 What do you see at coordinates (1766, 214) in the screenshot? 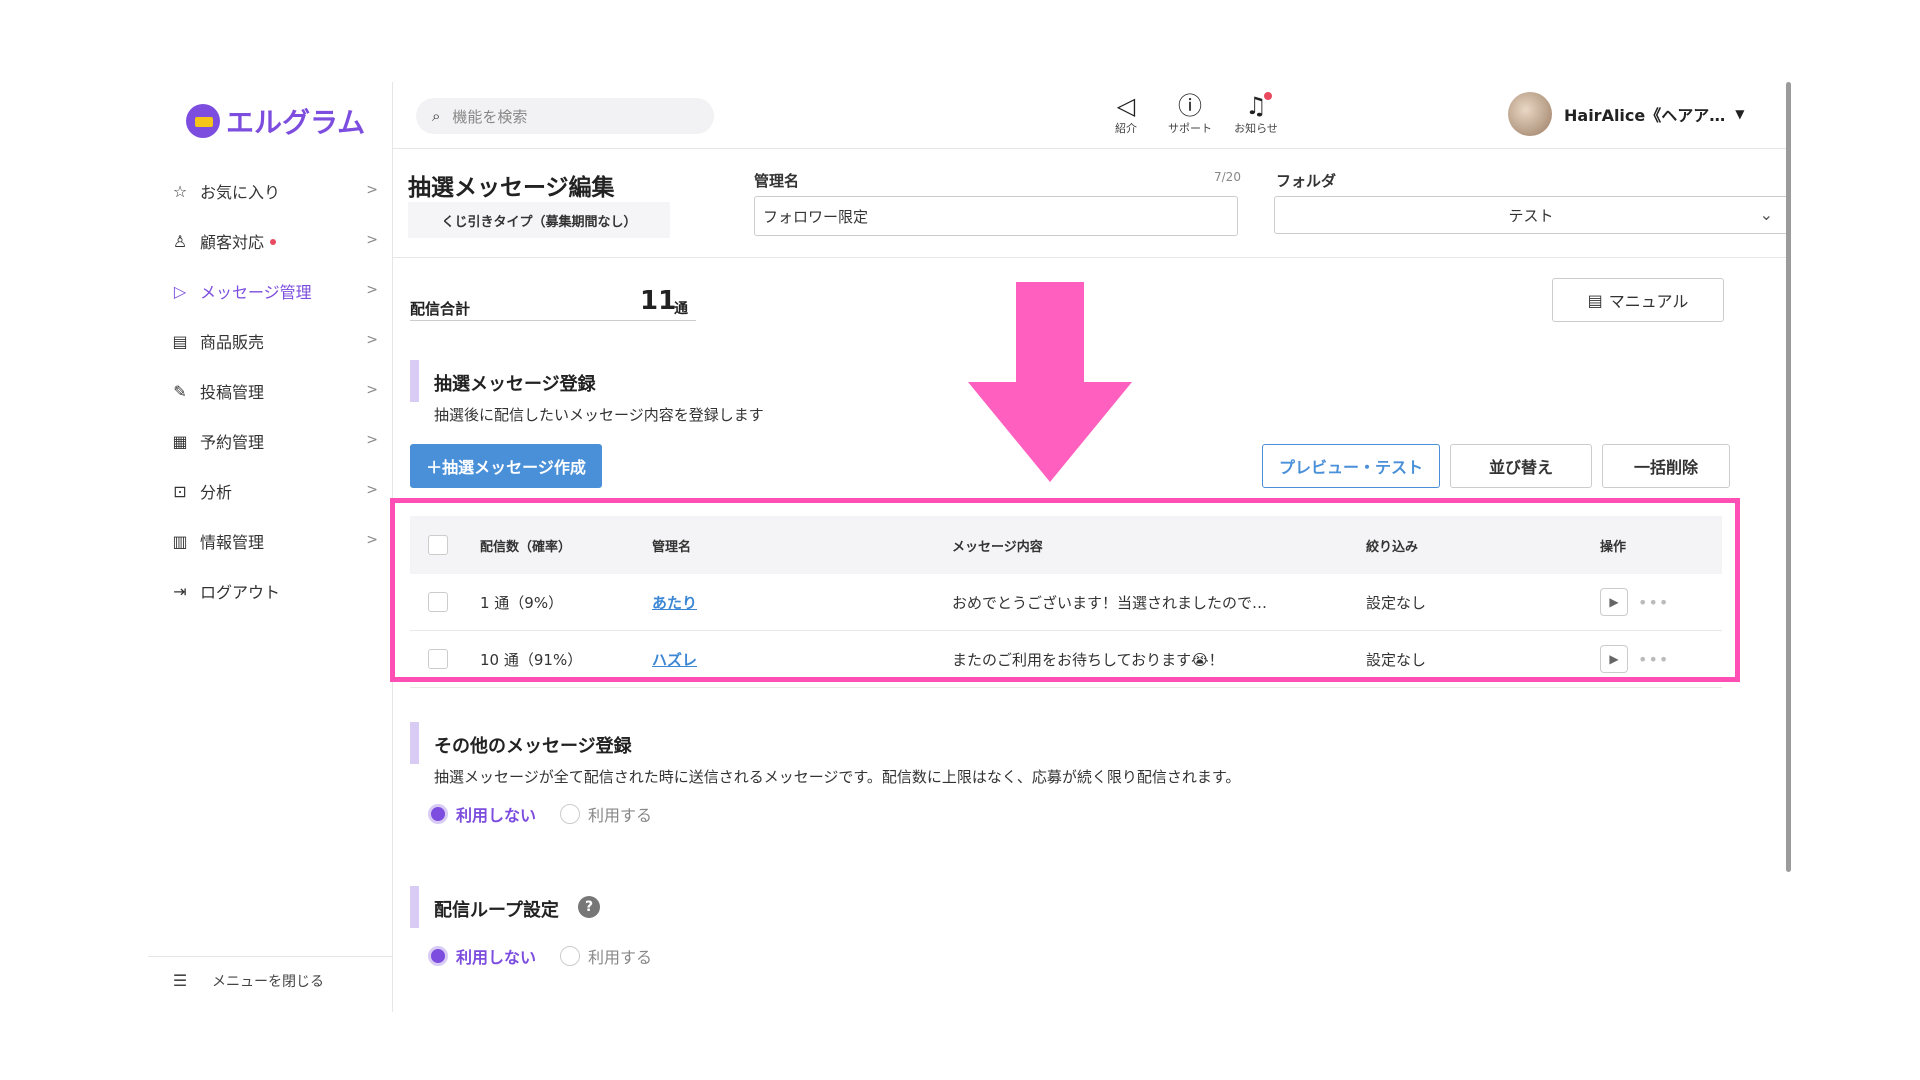
I see `chevron-down-icon: ⌄` at bounding box center [1766, 214].